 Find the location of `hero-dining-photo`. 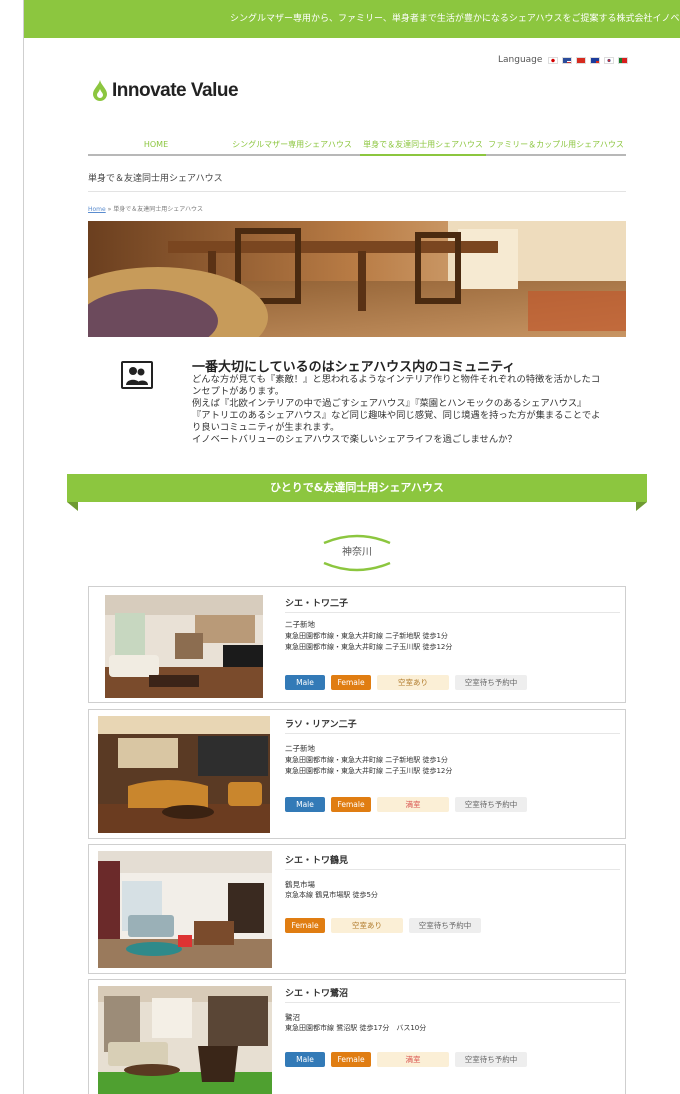

hero-dining-photo is located at coordinates (357, 279).